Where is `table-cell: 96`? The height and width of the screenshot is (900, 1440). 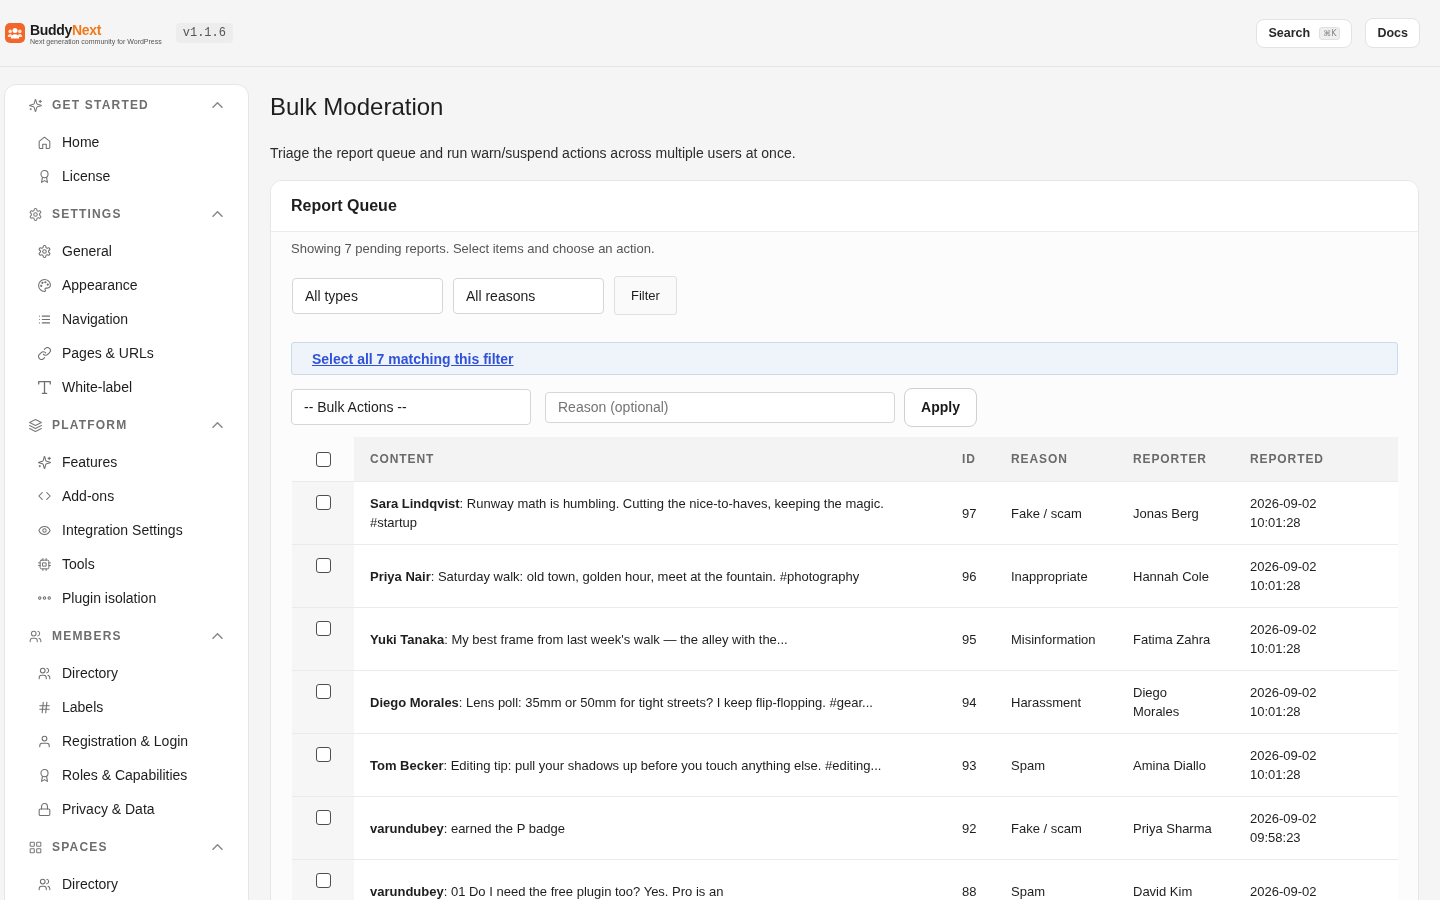 table-cell: 96 is located at coordinates (970, 576).